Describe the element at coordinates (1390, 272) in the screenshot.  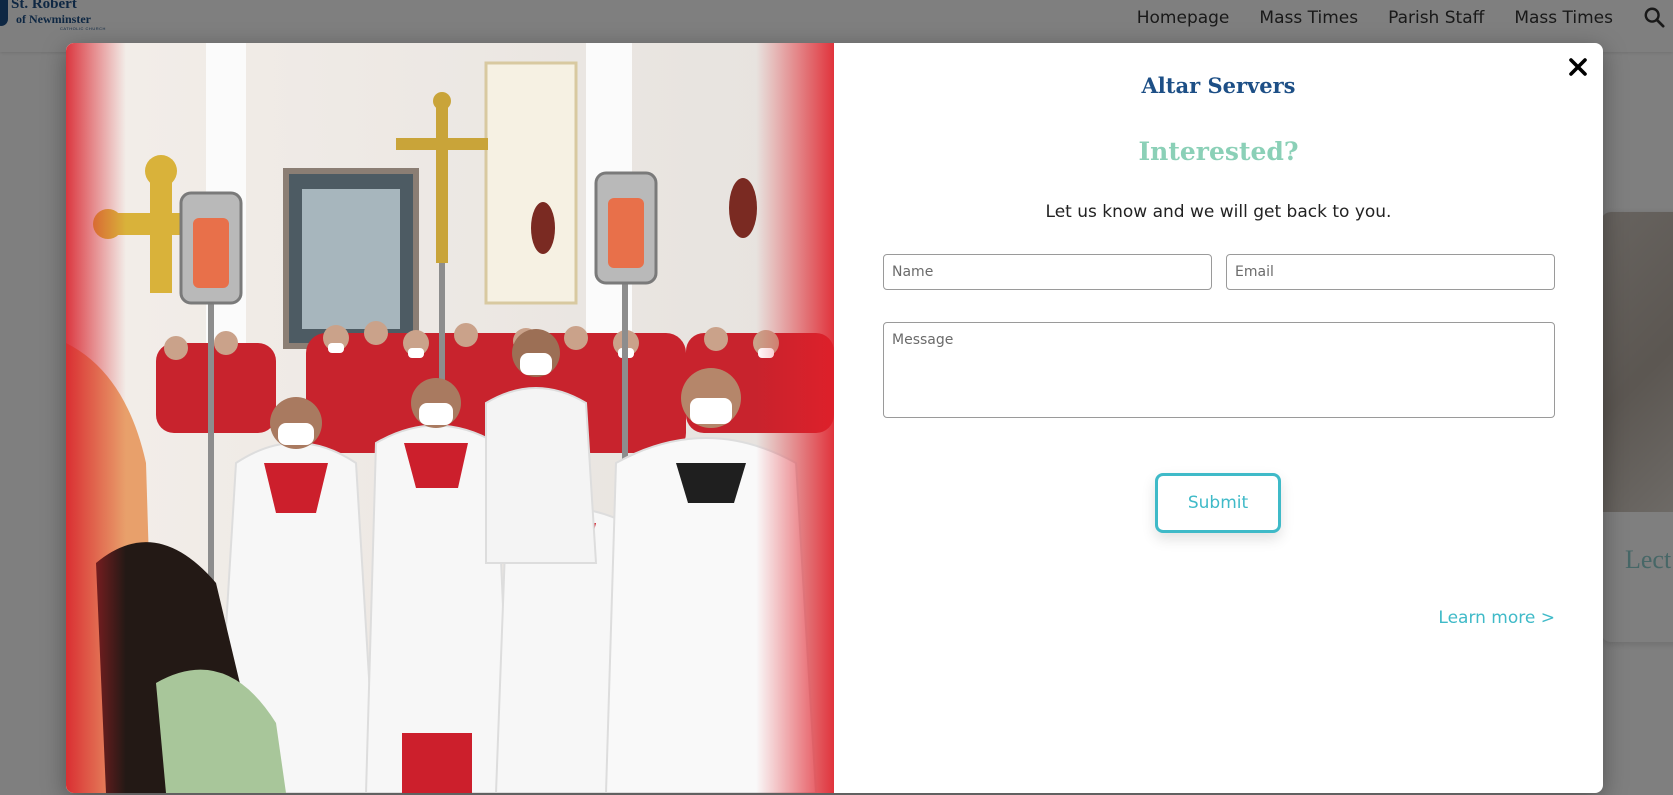
I see `email-field` at that location.